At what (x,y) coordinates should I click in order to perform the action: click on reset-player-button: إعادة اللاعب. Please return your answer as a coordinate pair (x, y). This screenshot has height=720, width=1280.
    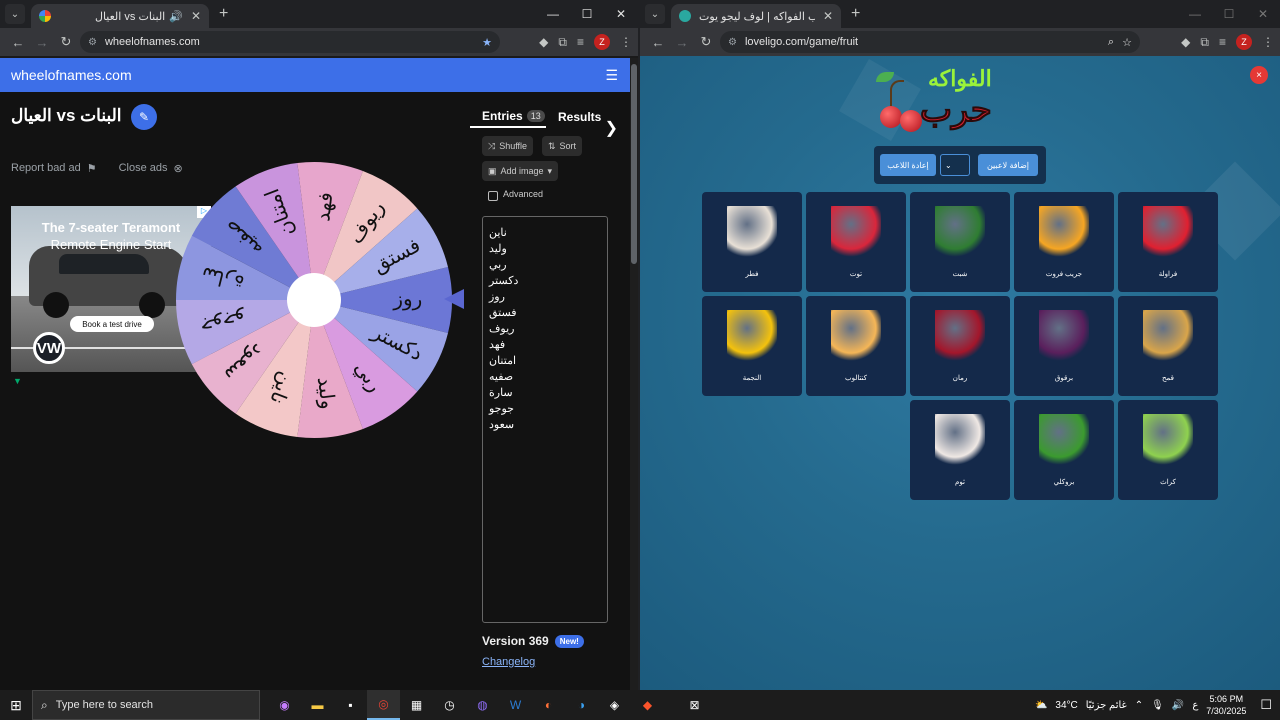
    Looking at the image, I should click on (908, 165).